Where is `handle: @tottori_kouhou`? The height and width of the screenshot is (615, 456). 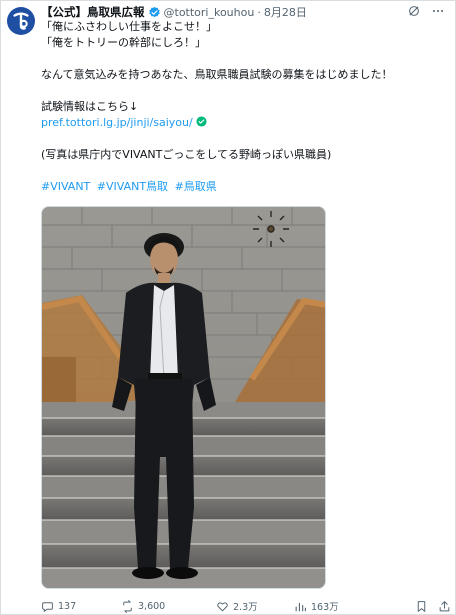
handle: @tottori_kouhou is located at coordinates (209, 12).